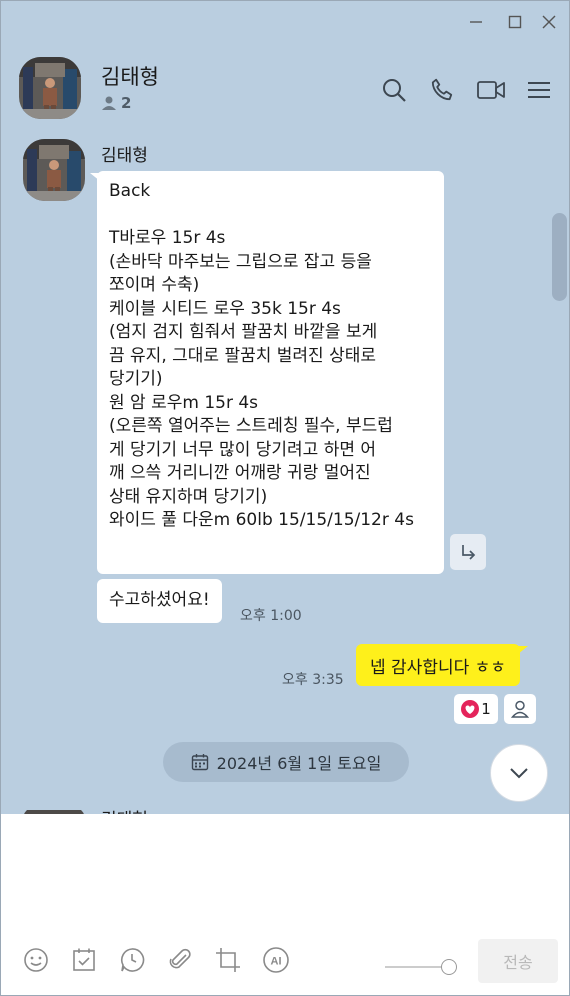 The width and height of the screenshot is (570, 996). I want to click on close-button, so click(549, 22).